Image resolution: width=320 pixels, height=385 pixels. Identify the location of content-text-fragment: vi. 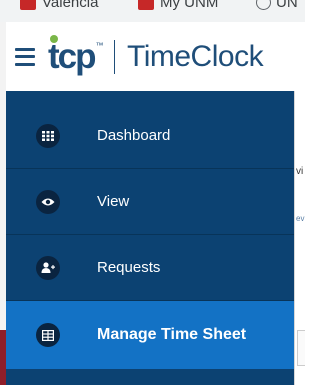
(300, 171).